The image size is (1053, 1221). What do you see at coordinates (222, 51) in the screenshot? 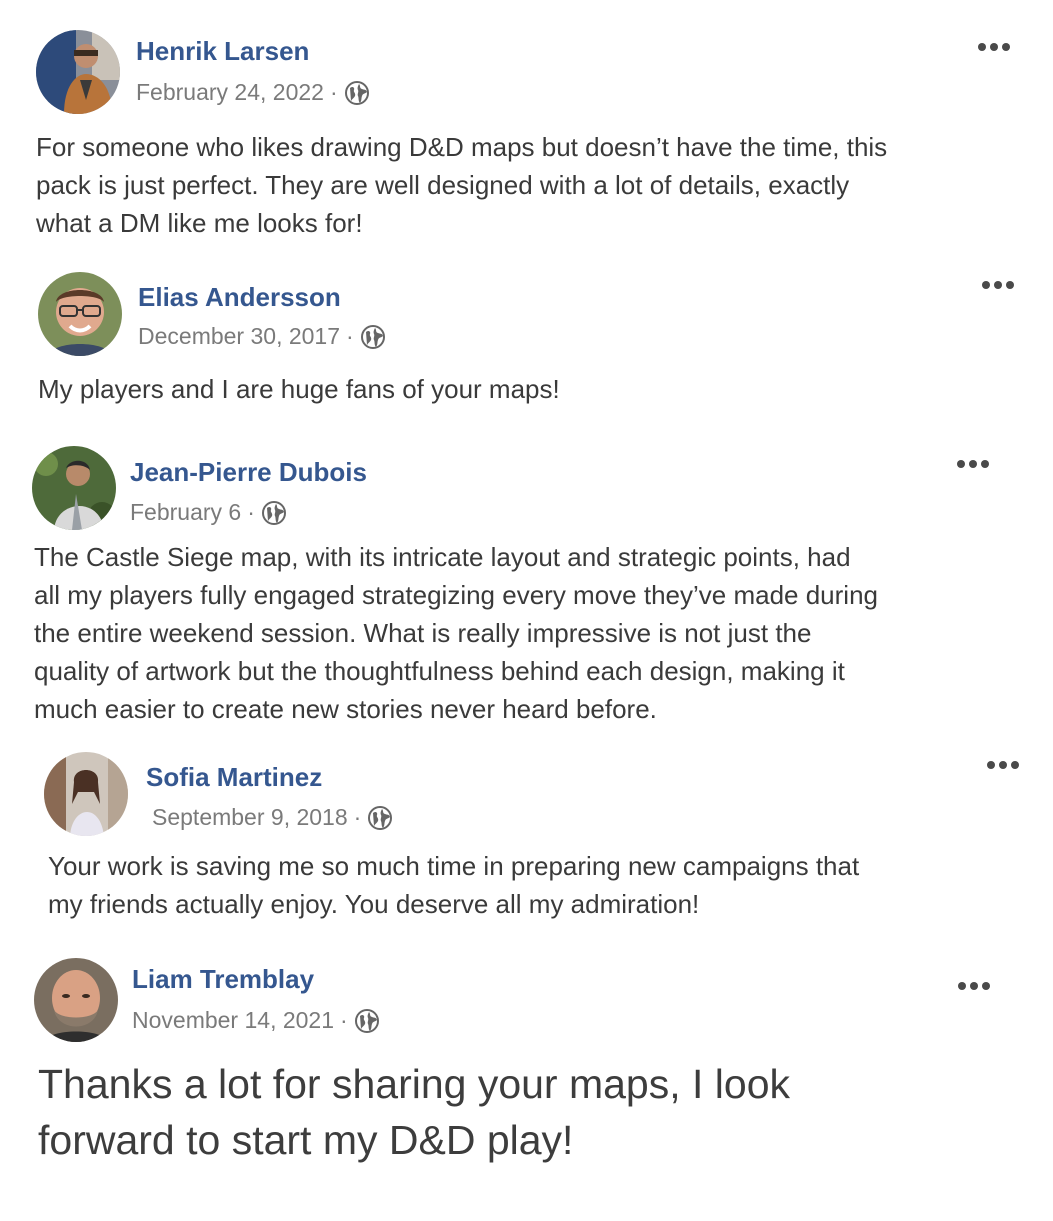
I see `author-name: Henrik Larsen` at bounding box center [222, 51].